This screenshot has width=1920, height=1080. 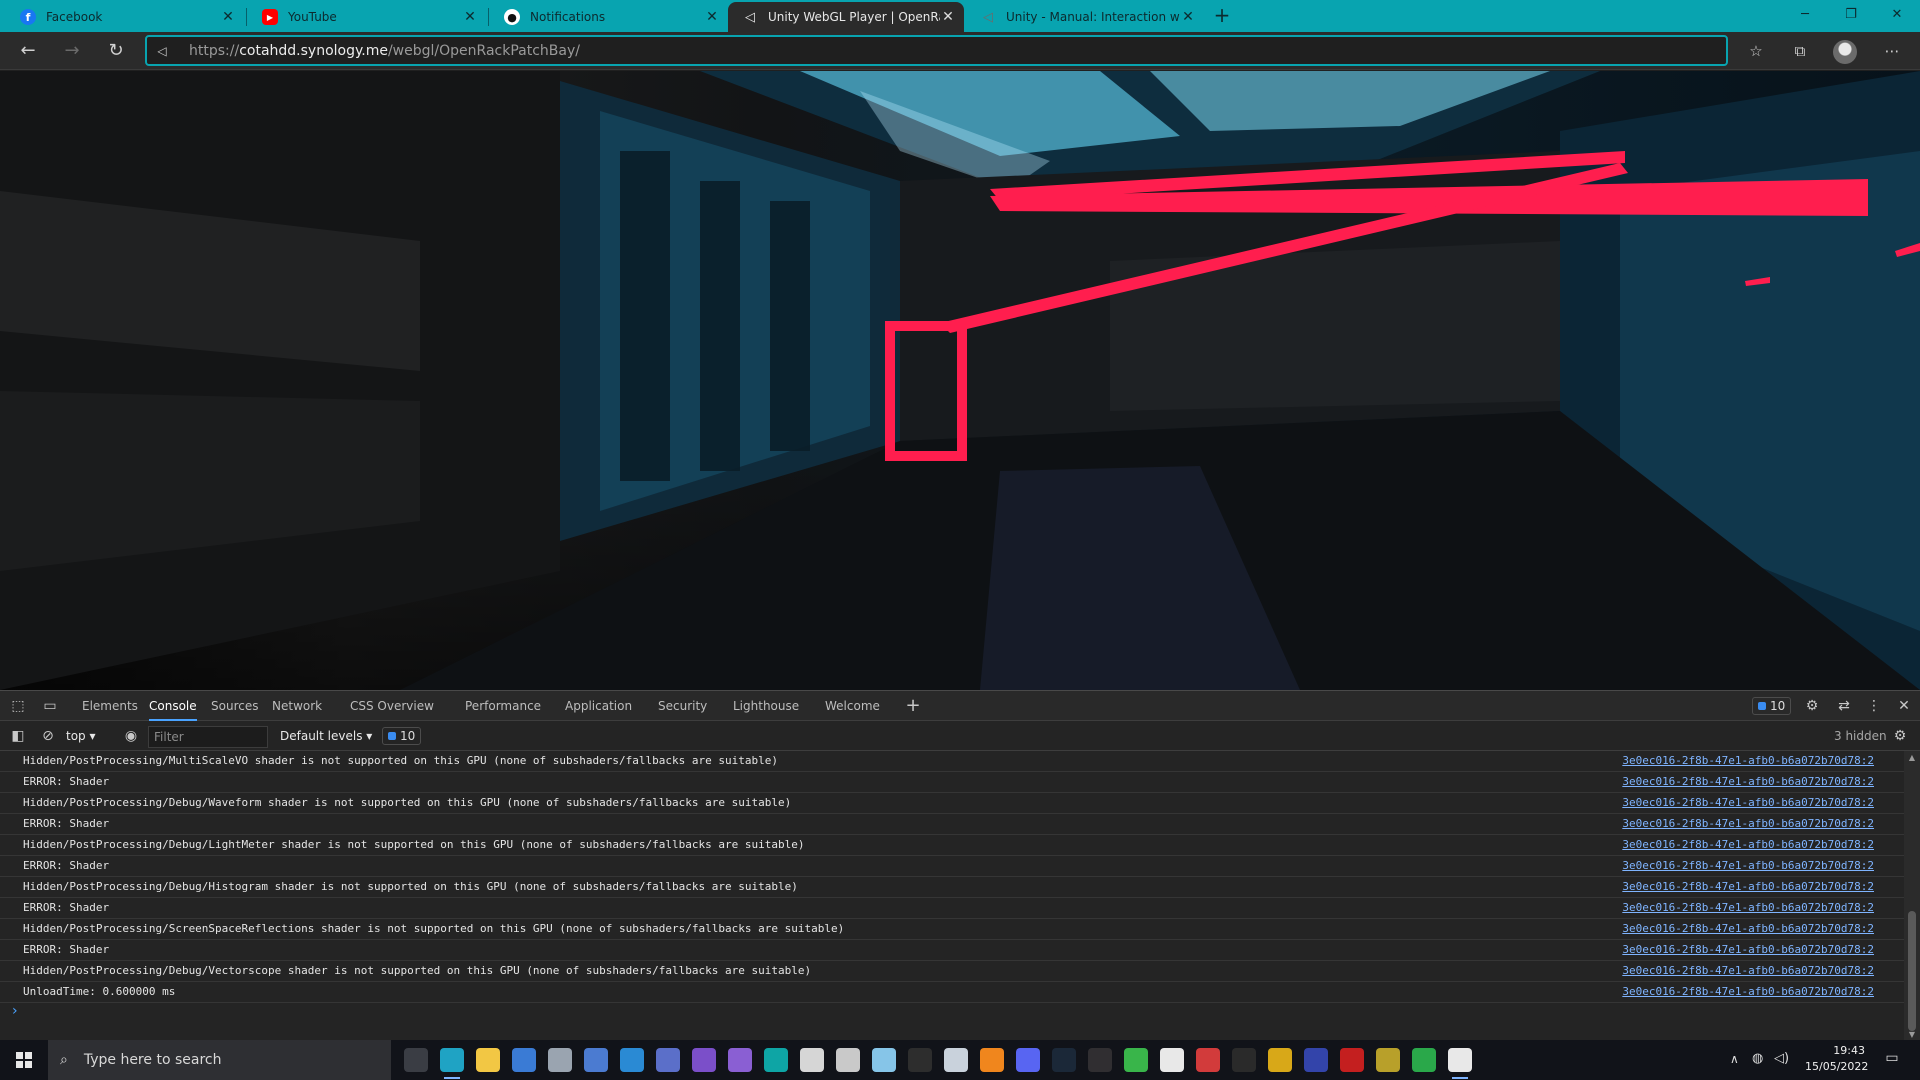 What do you see at coordinates (740, 1060) in the screenshot?
I see `github-desktop-icon` at bounding box center [740, 1060].